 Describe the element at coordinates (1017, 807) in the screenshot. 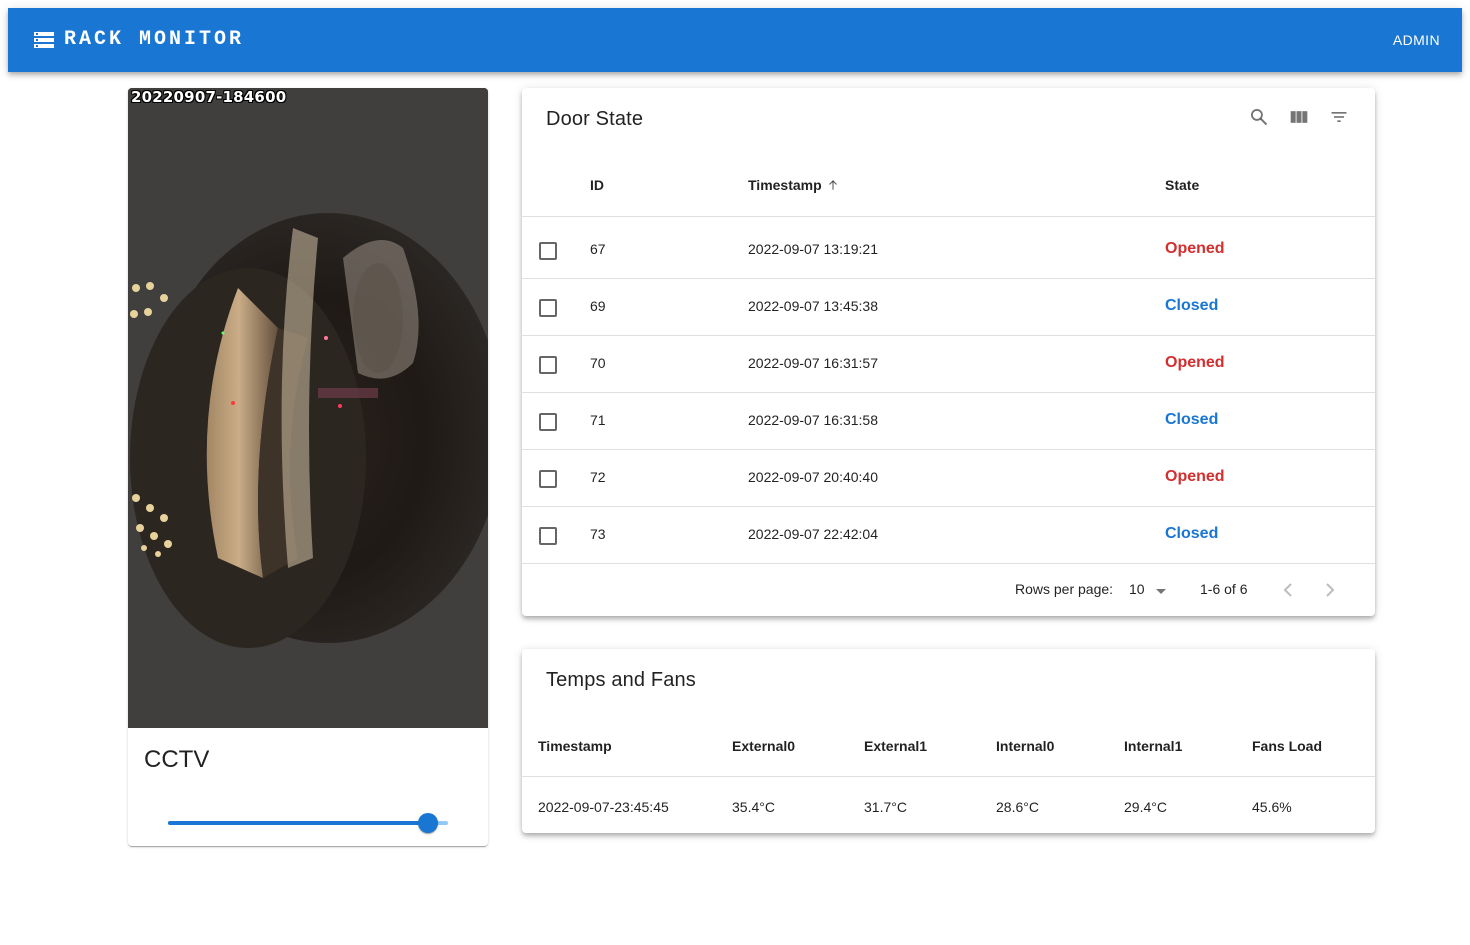

I see `cell-internal0: 28.6°C` at that location.